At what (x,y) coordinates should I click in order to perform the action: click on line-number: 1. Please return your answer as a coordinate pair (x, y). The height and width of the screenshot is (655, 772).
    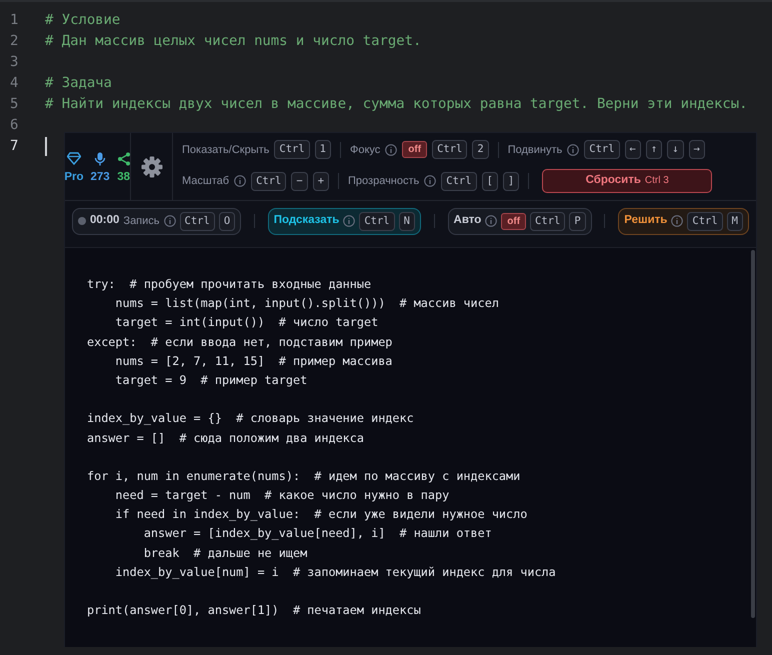
    Looking at the image, I should click on (14, 20).